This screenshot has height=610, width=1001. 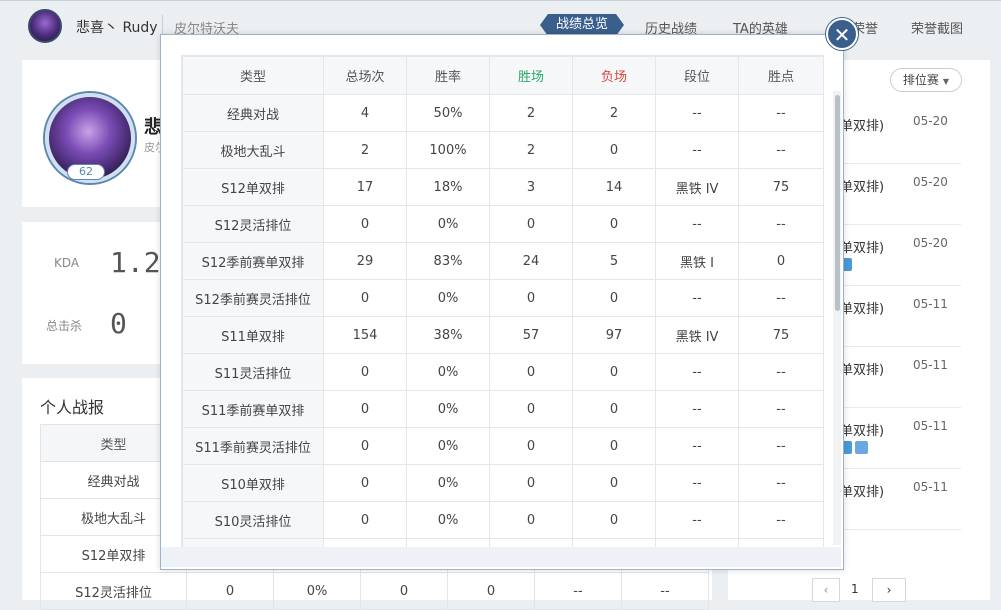 I want to click on cell-games: 2, so click(x=365, y=150).